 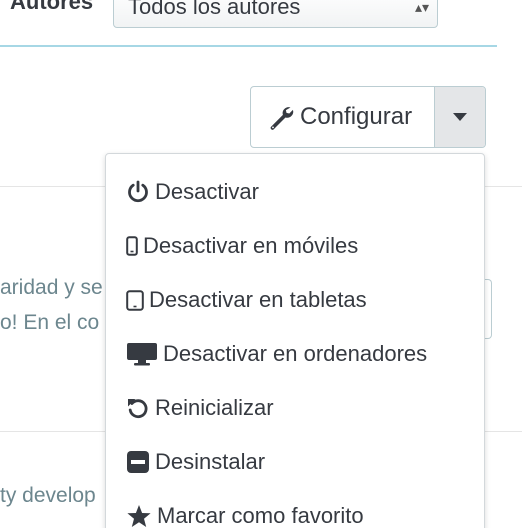 I want to click on menu-item-label: Desinstalar, so click(x=210, y=461).